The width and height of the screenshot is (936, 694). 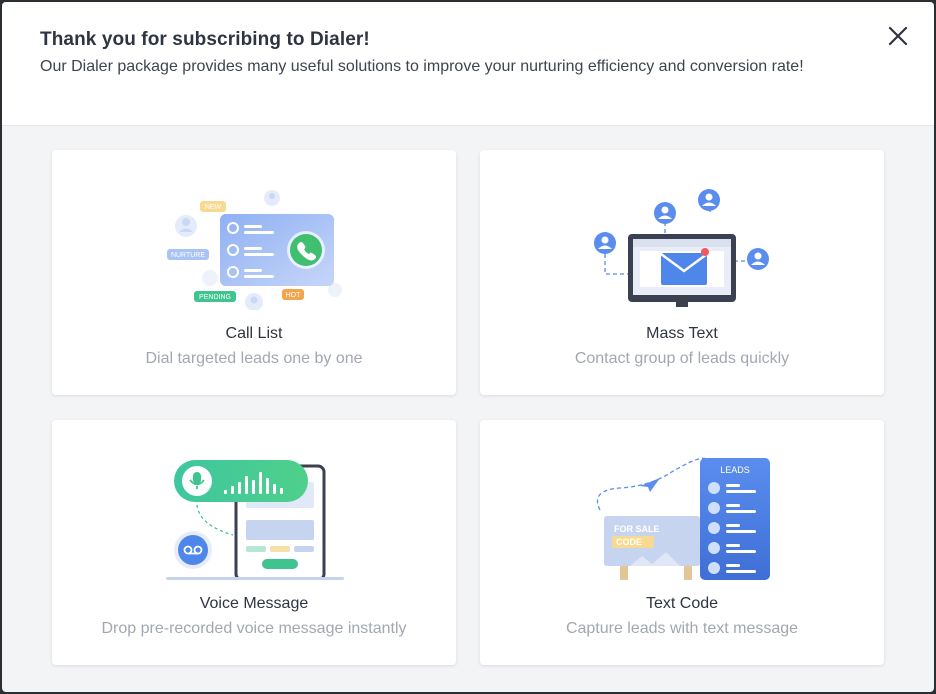 I want to click on tag-nurture: NURTURE, so click(x=188, y=255).